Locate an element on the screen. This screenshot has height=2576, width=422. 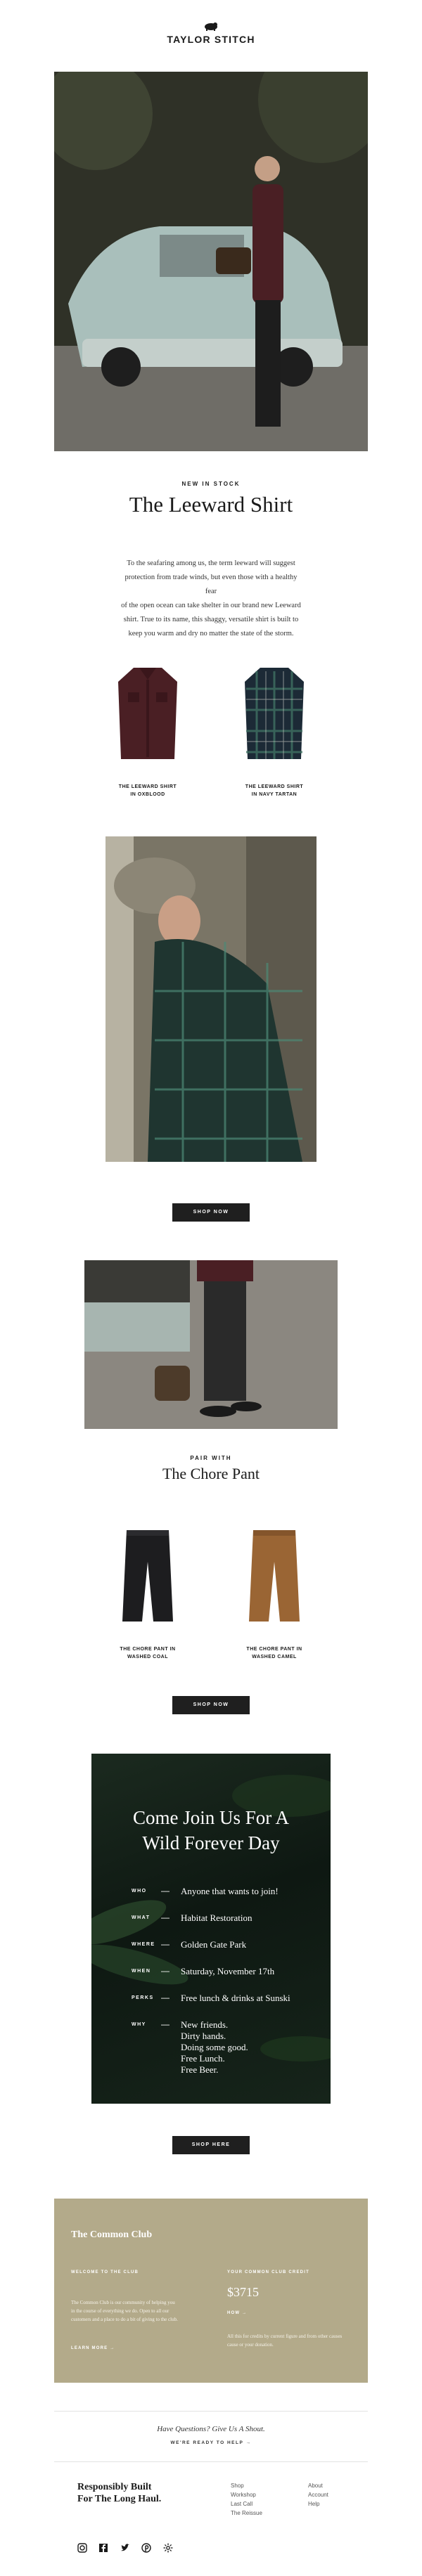
footer-link-last-call: Last Call is located at coordinates (247, 2504).